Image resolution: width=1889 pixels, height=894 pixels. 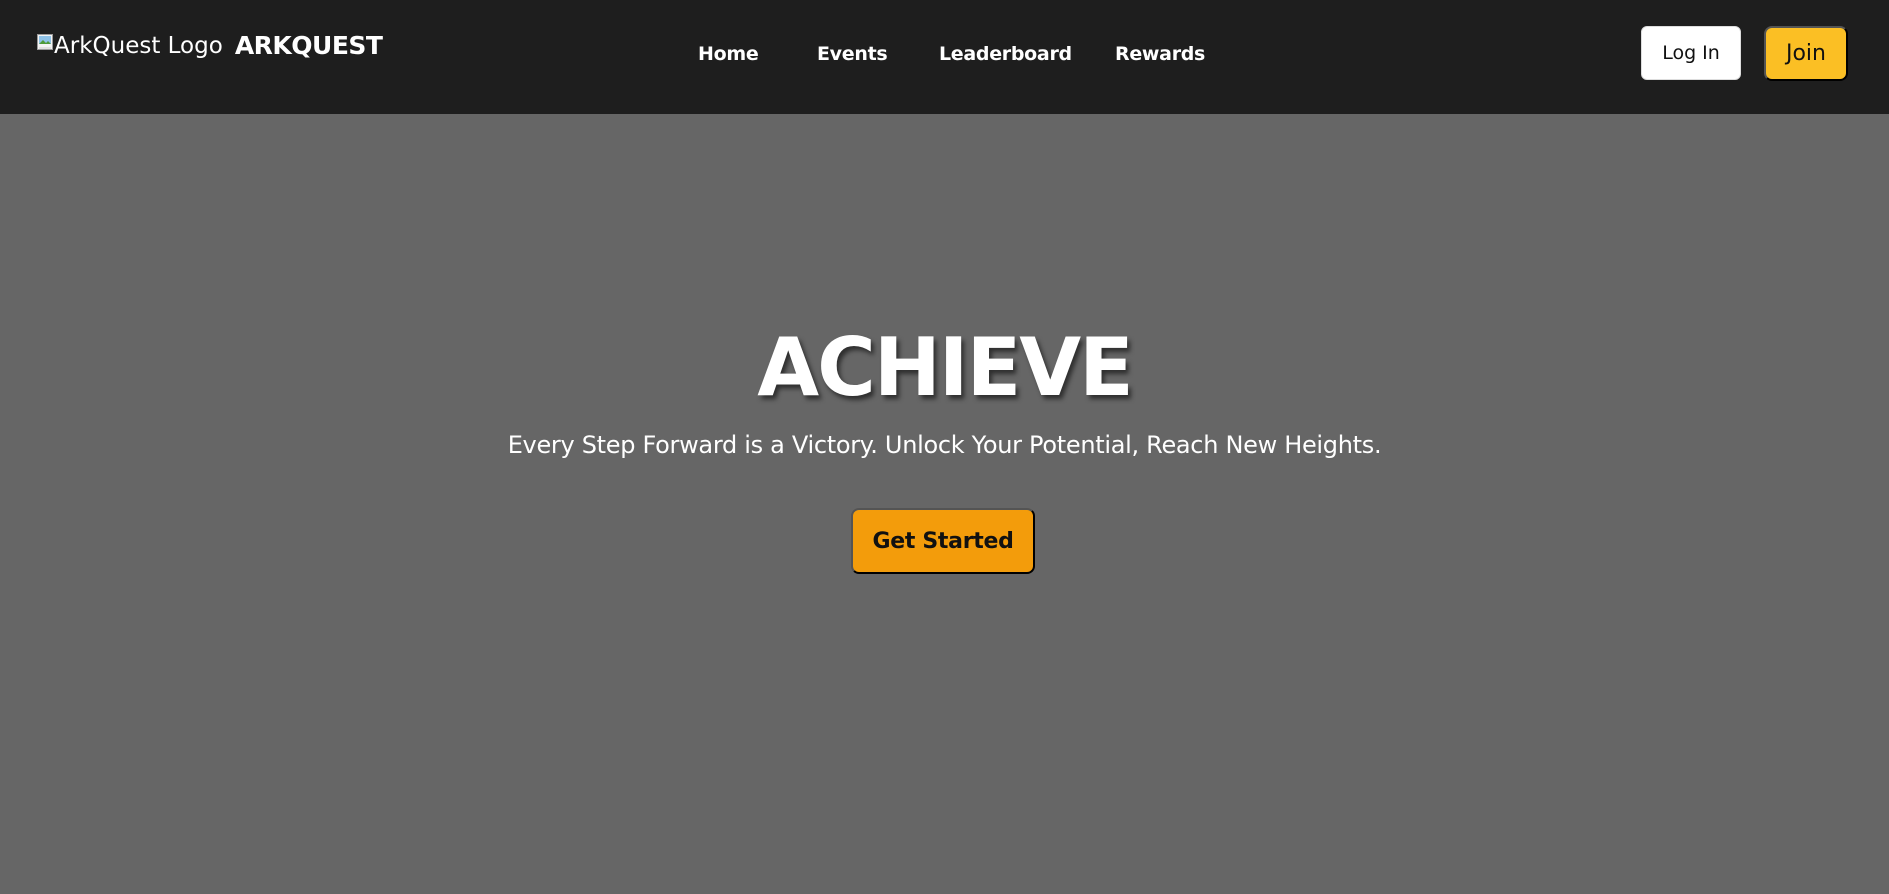 What do you see at coordinates (943, 541) in the screenshot?
I see `get-started-button: Get Started` at bounding box center [943, 541].